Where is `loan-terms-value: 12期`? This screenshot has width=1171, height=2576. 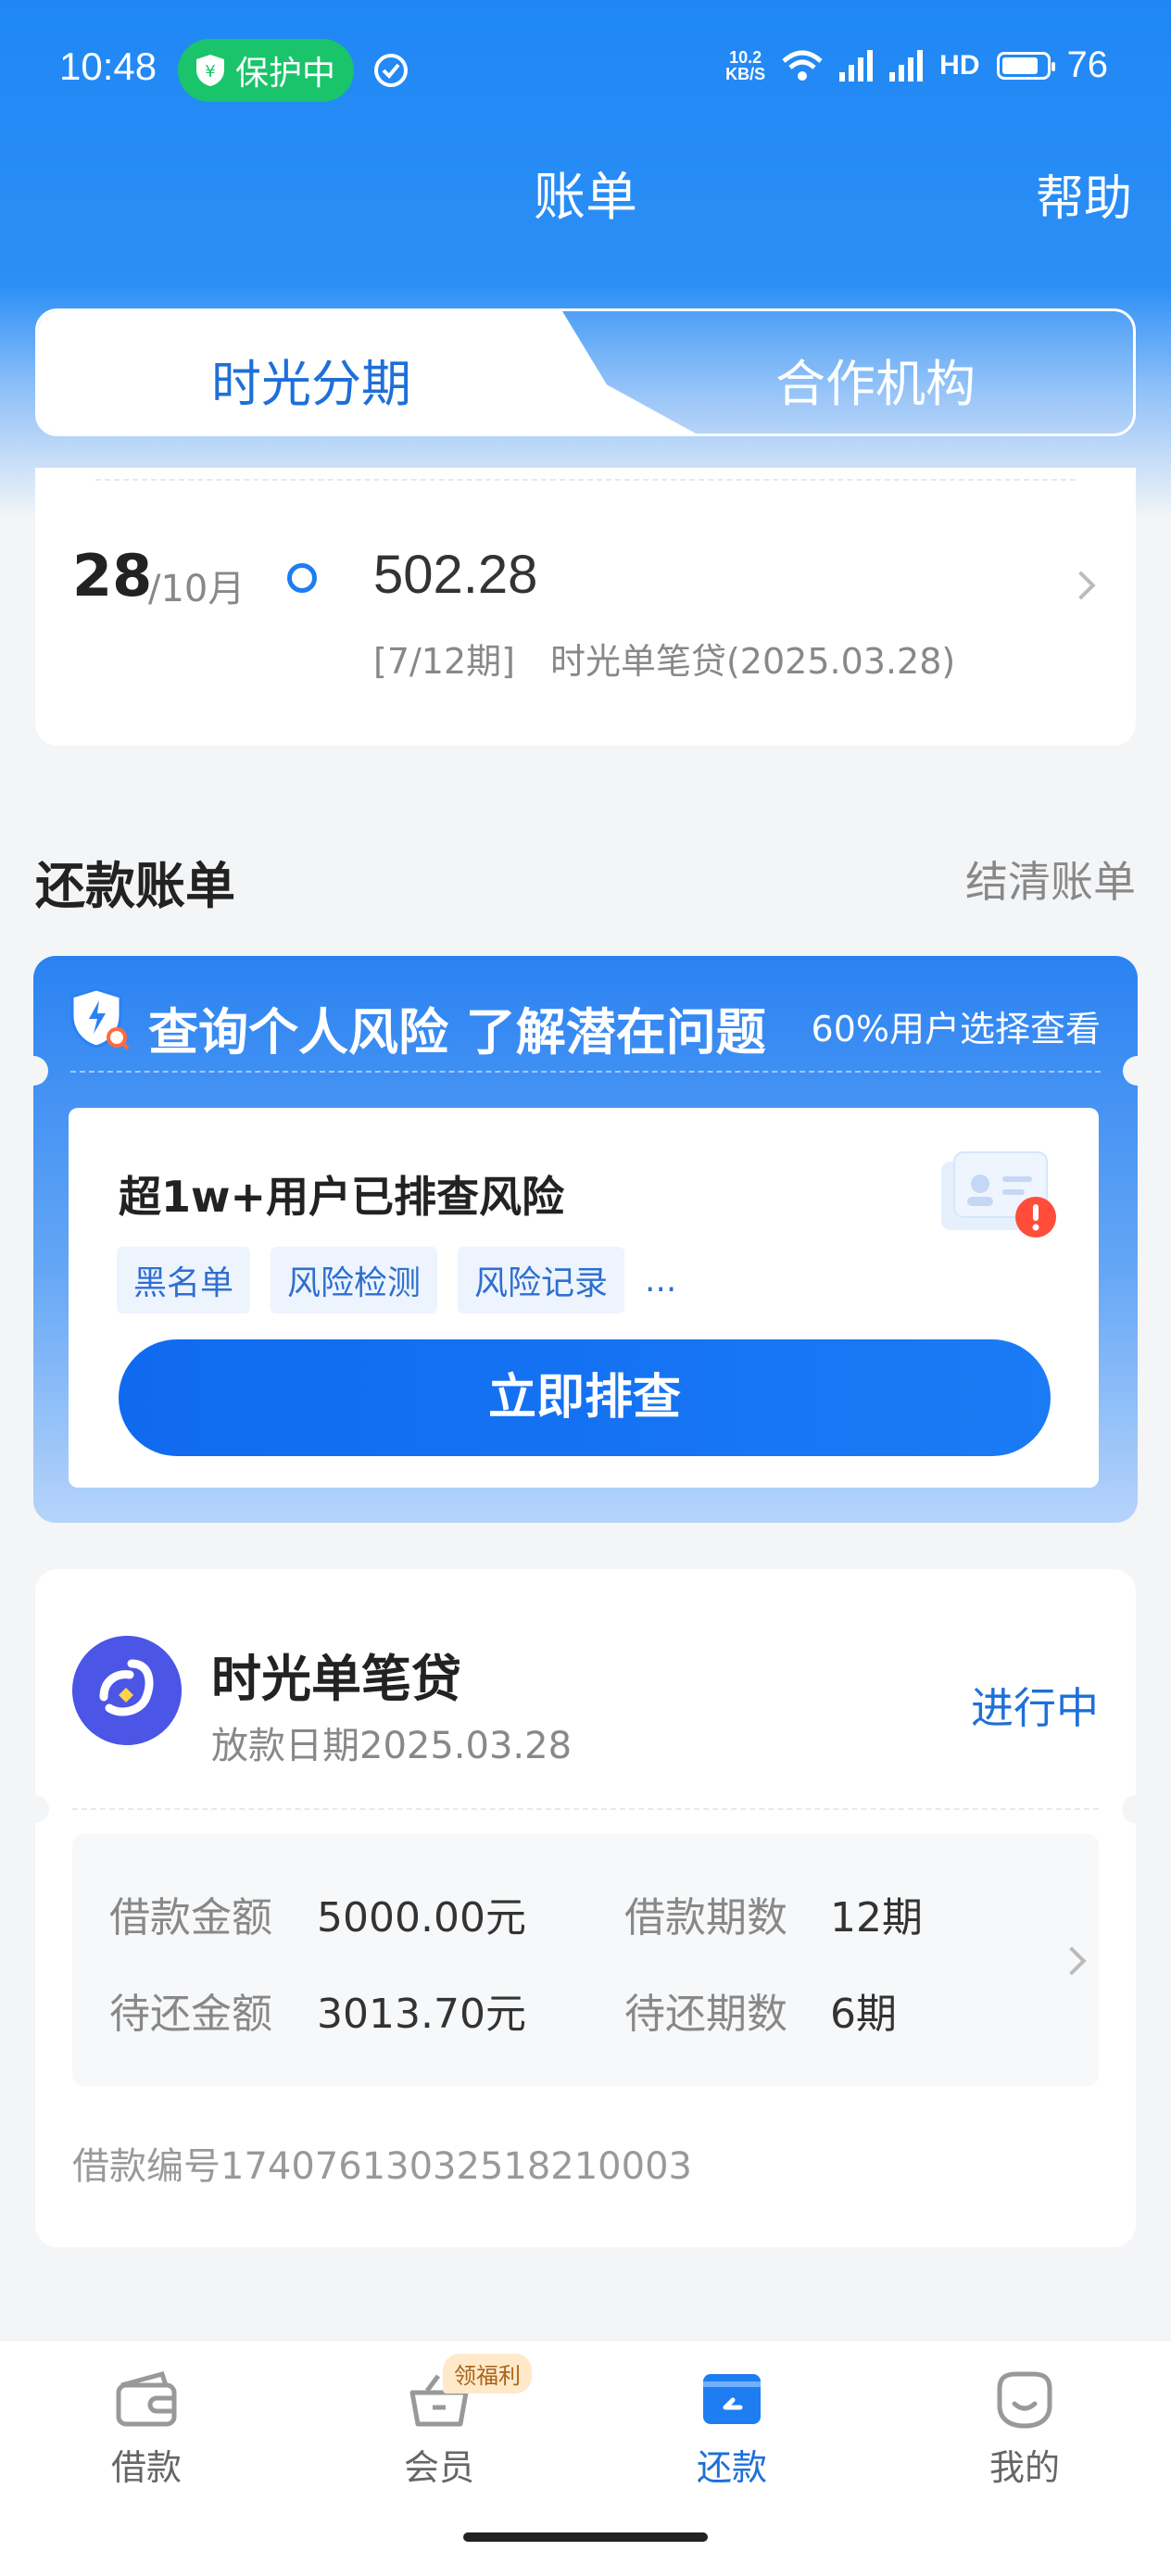
loan-terms-value: 12期 is located at coordinates (877, 1917).